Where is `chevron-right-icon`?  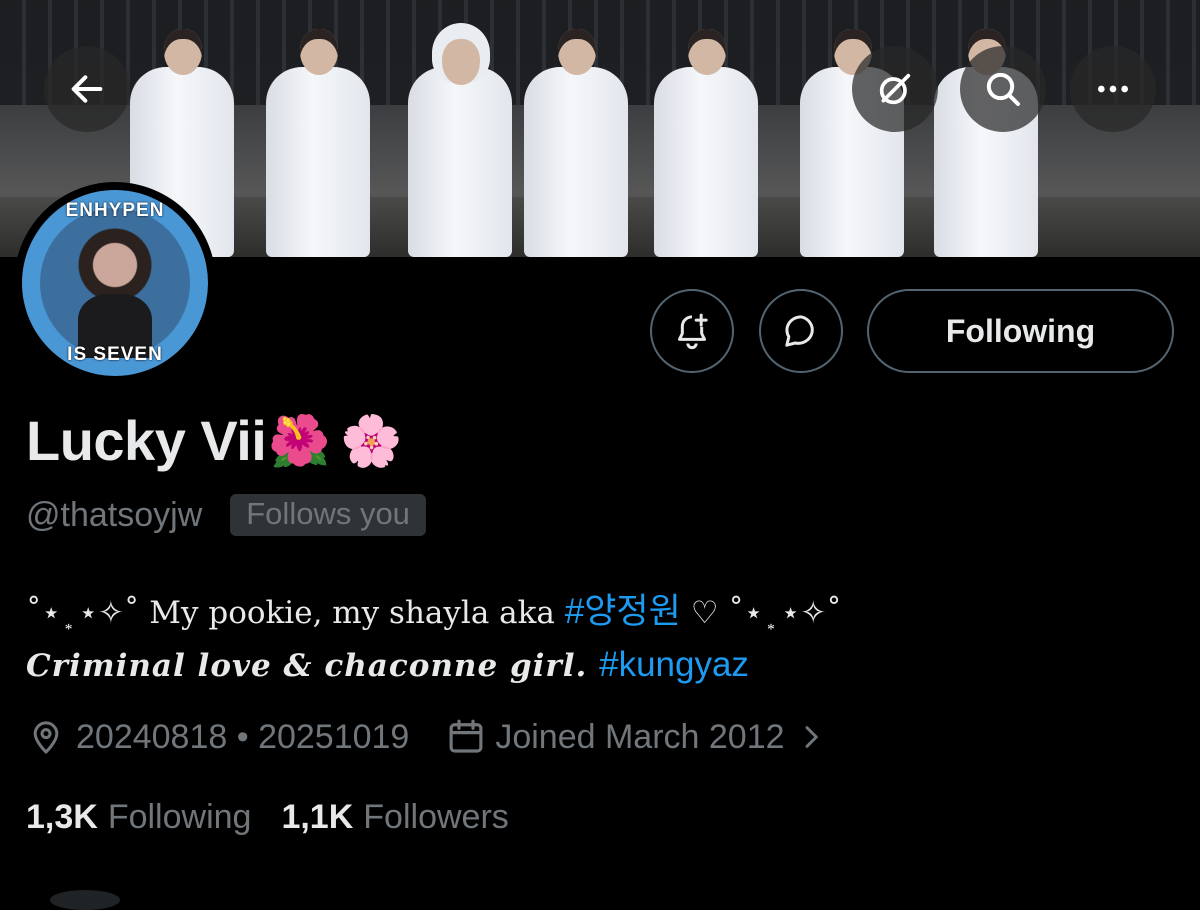 chevron-right-icon is located at coordinates (811, 737).